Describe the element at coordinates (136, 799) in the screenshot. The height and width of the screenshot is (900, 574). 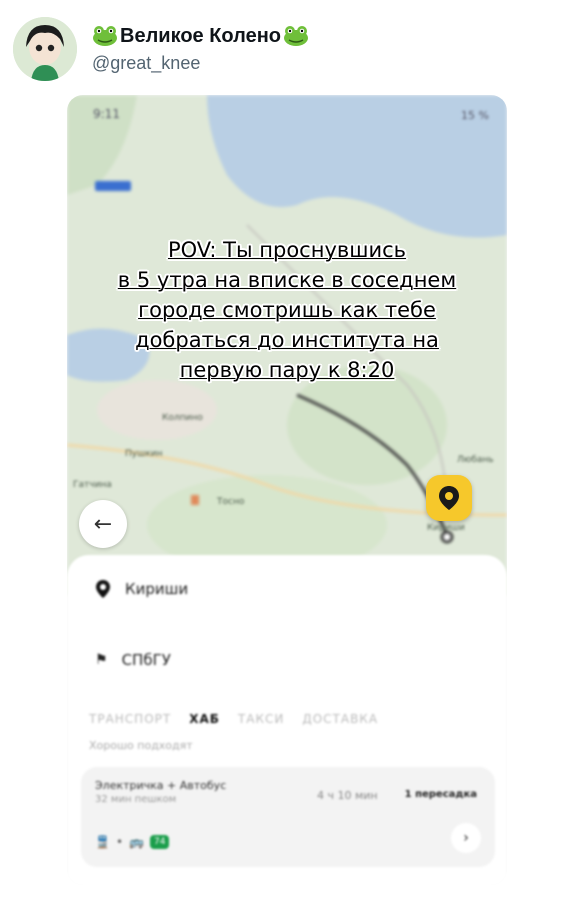
I see `option-walk-time: 32 мин пешком` at that location.